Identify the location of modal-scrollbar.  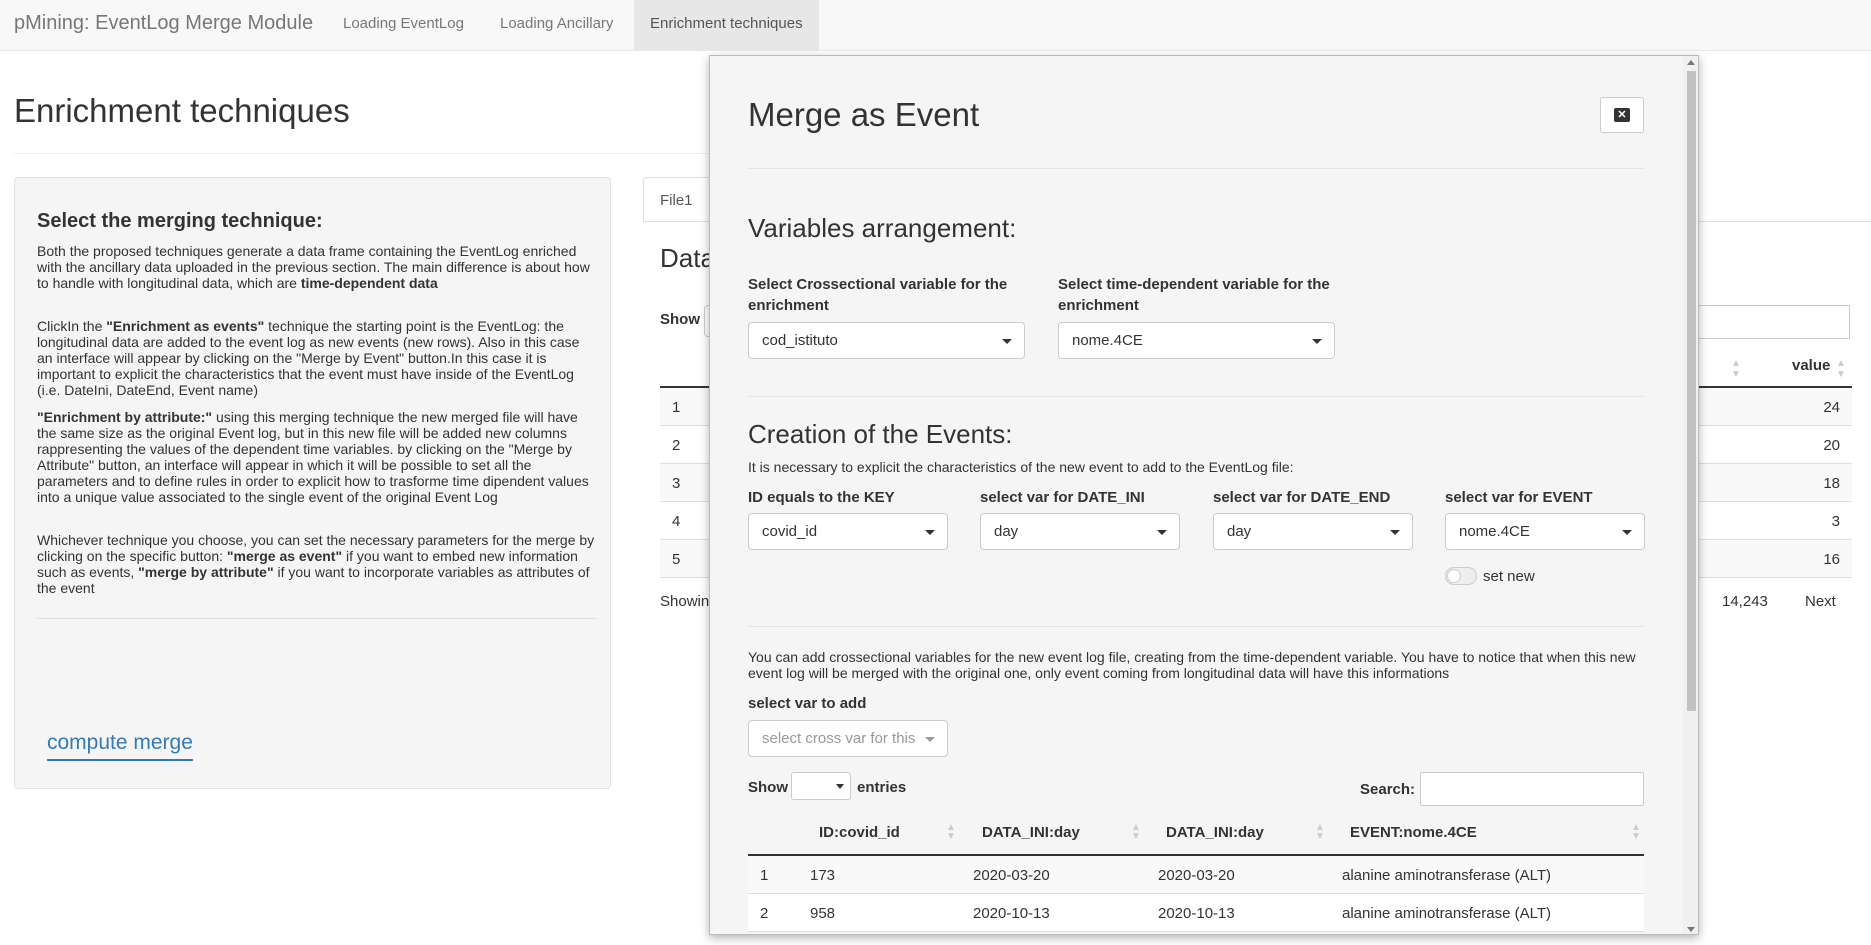
(1690, 495).